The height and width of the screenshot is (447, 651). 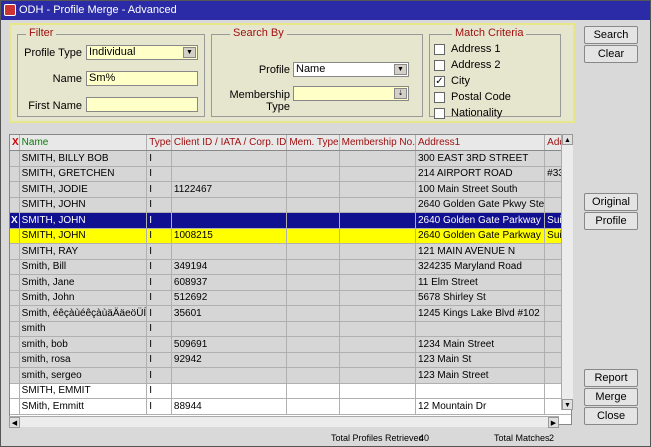 What do you see at coordinates (611, 221) in the screenshot?
I see `profile-button: Profile` at bounding box center [611, 221].